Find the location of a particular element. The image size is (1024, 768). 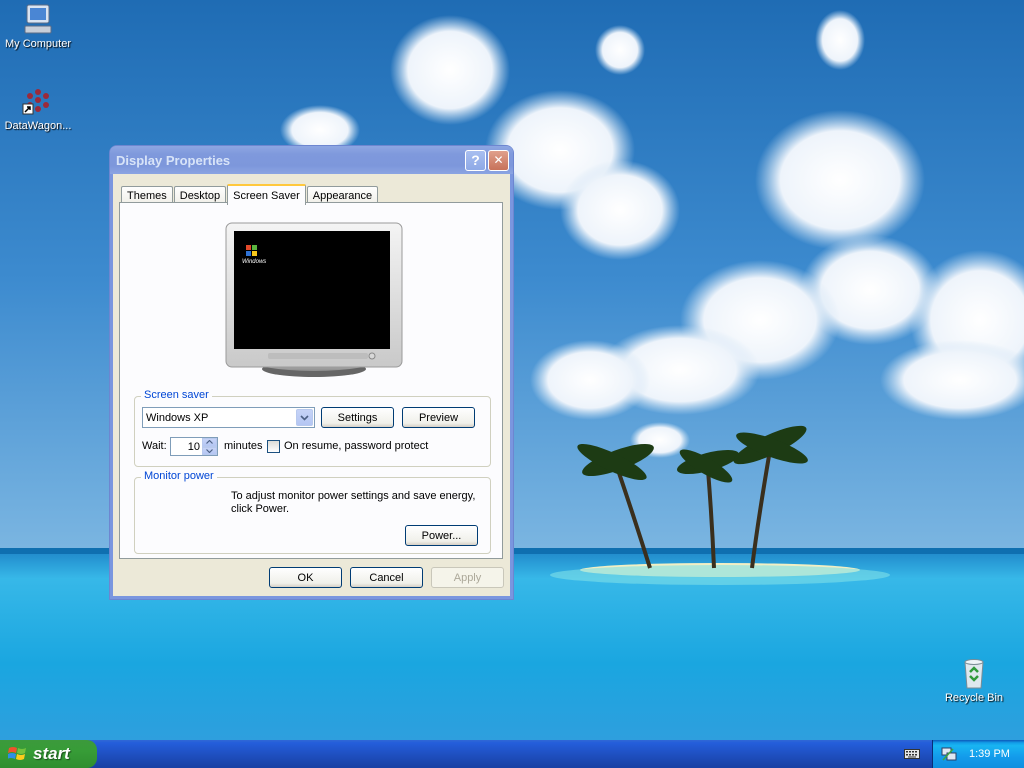

network-icon is located at coordinates (949, 754).